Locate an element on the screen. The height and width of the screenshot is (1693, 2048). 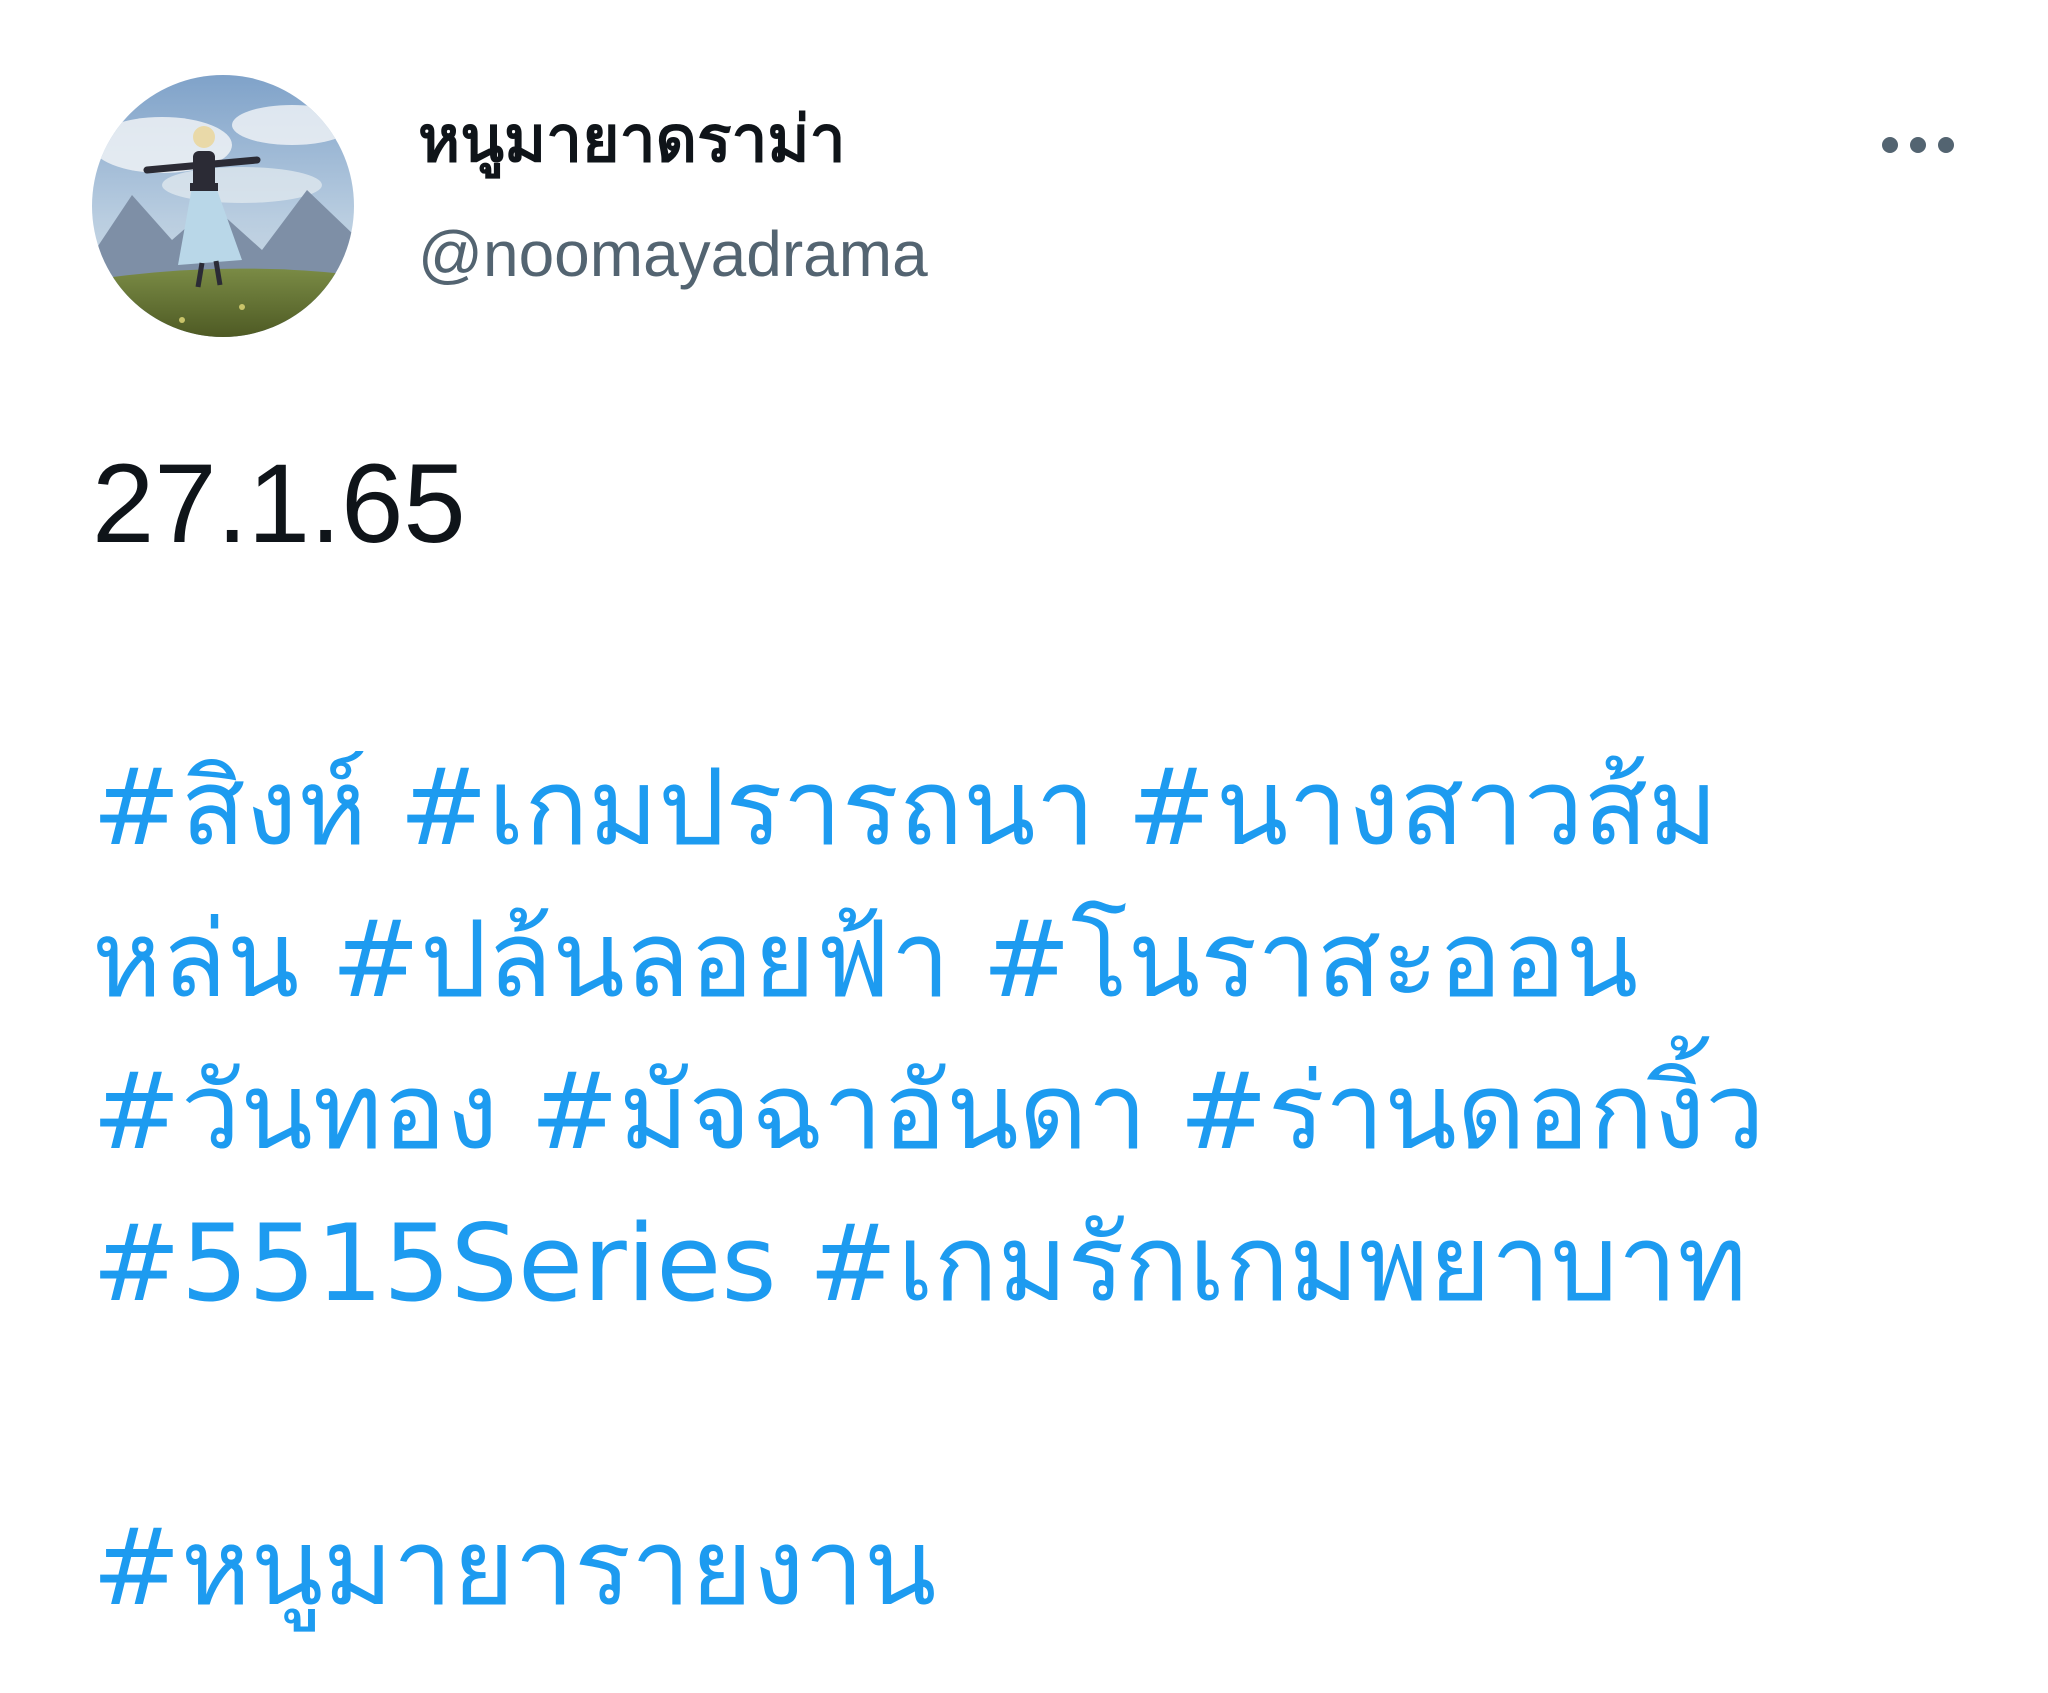
footer-hashtag-link: #หนูมายารายงาน is located at coordinates (514, 1567).